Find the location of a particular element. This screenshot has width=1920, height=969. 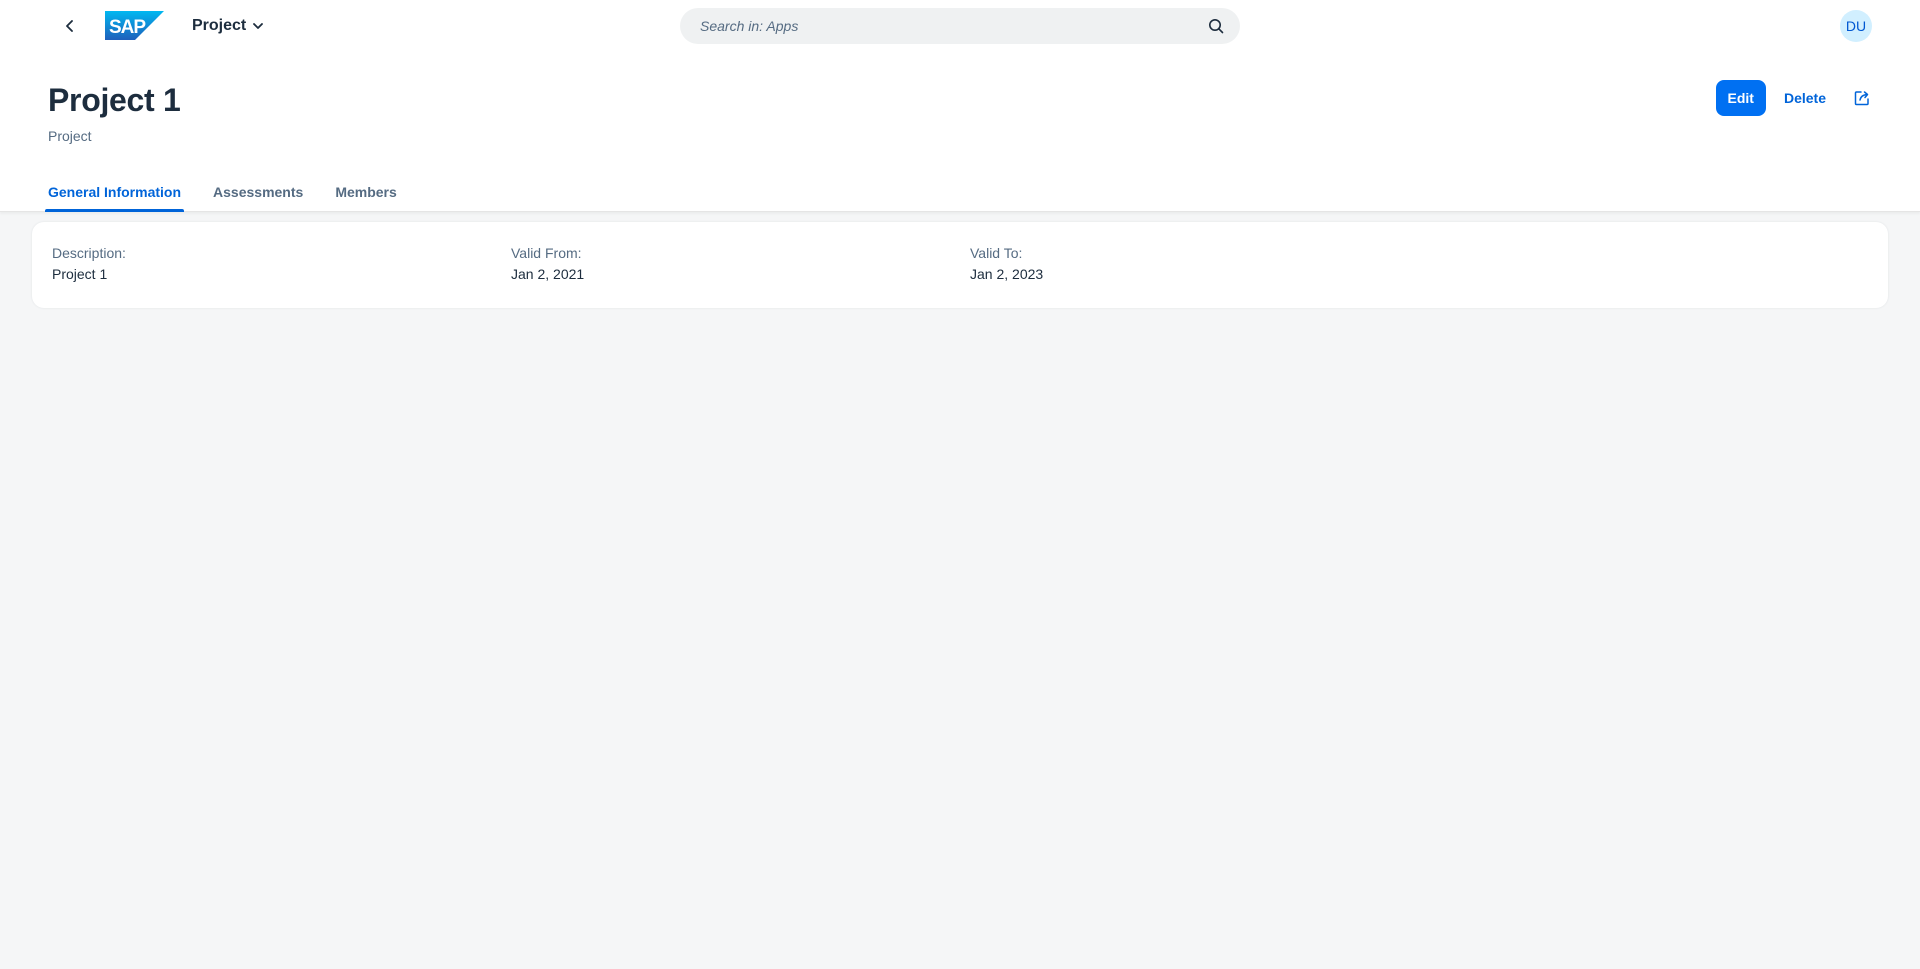

share-icon is located at coordinates (1861, 98).